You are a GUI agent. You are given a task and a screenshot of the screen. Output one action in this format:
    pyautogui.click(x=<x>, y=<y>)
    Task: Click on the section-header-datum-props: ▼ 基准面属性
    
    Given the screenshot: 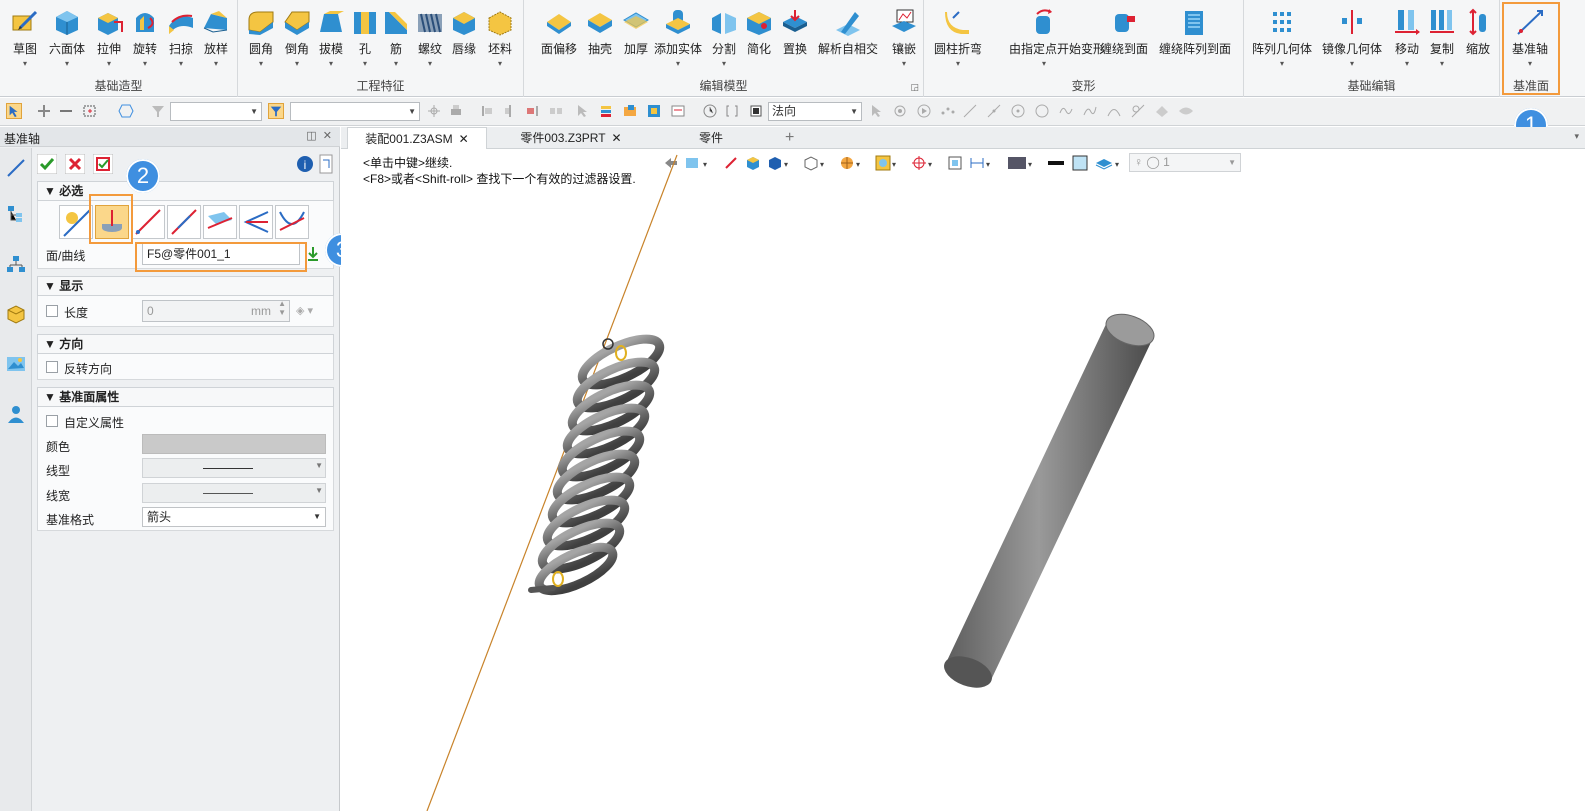 What is the action you would take?
    pyautogui.click(x=185, y=397)
    